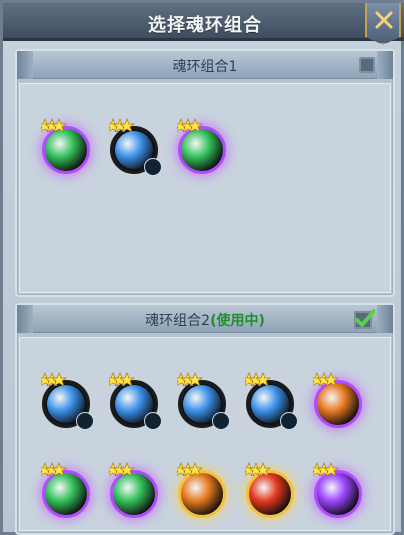 The width and height of the screenshot is (404, 535). I want to click on group-2-title: 魂环组合2(使用中), so click(205, 321).